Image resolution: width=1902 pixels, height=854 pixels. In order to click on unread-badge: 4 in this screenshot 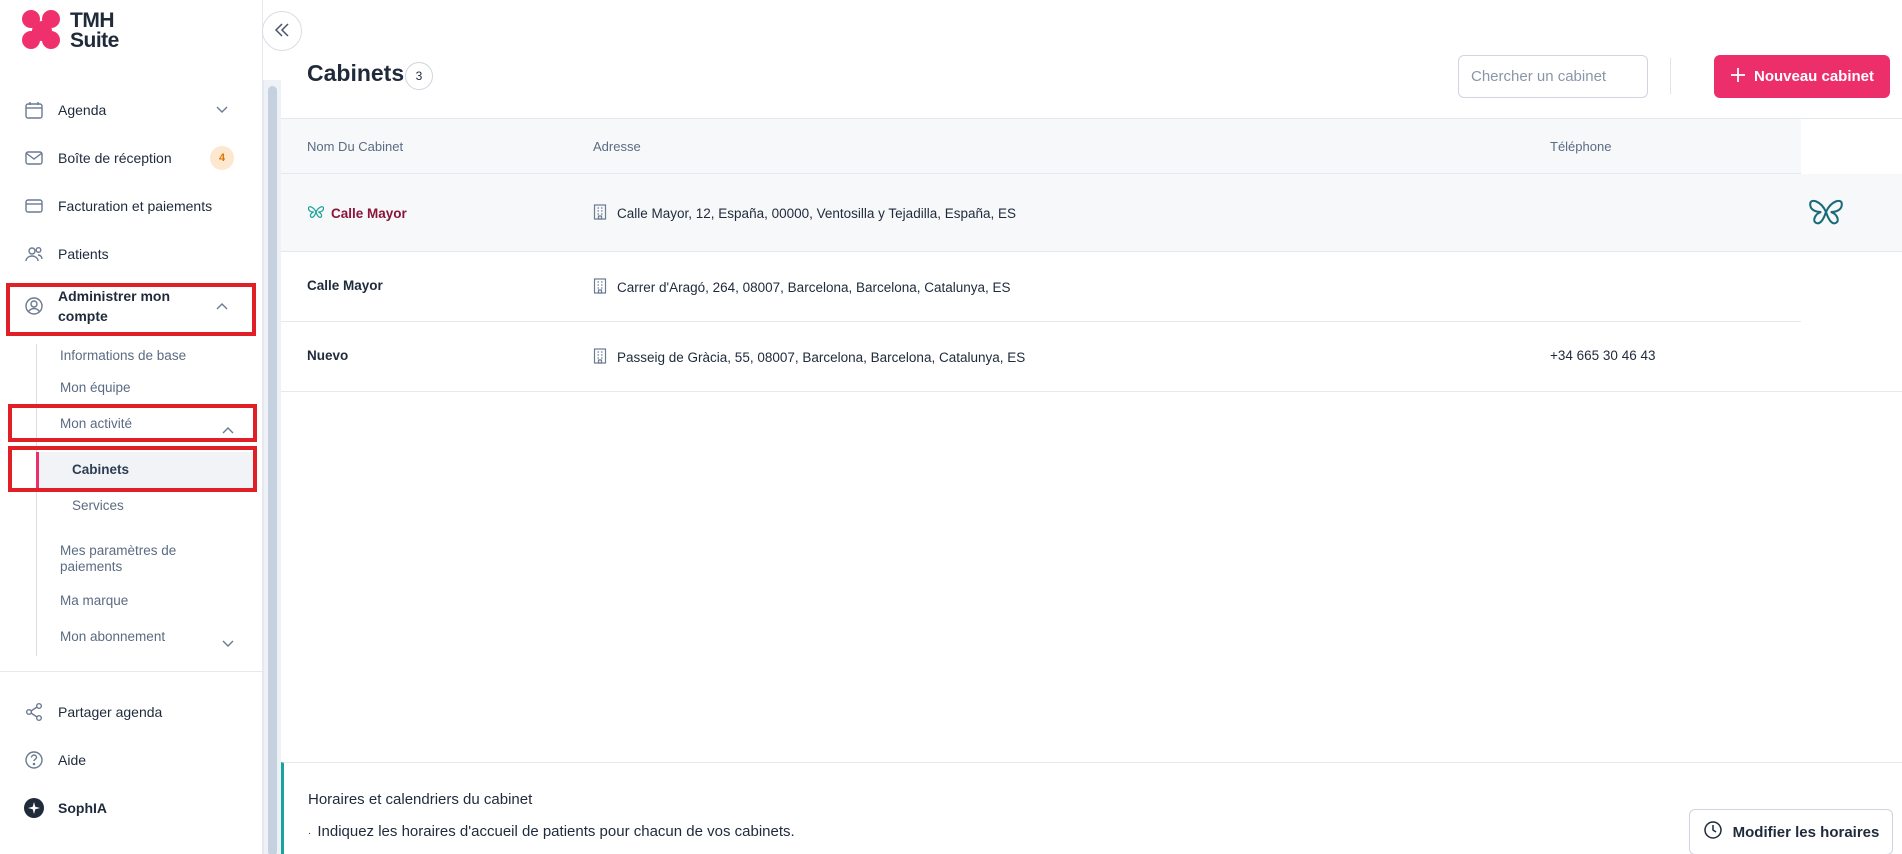, I will do `click(222, 158)`.